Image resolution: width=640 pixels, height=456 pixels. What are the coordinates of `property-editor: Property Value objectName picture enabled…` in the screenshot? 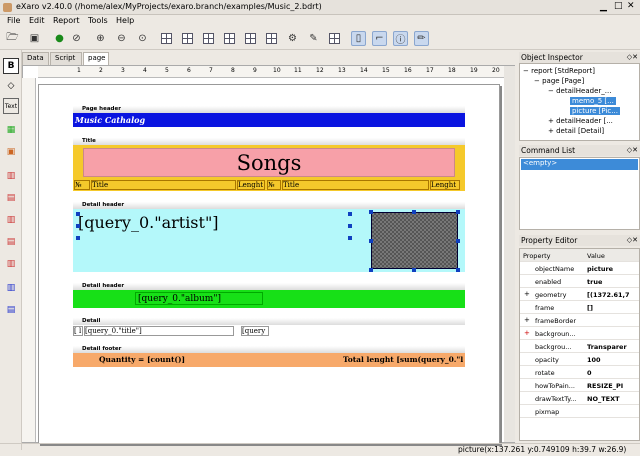 It's located at (579, 344).